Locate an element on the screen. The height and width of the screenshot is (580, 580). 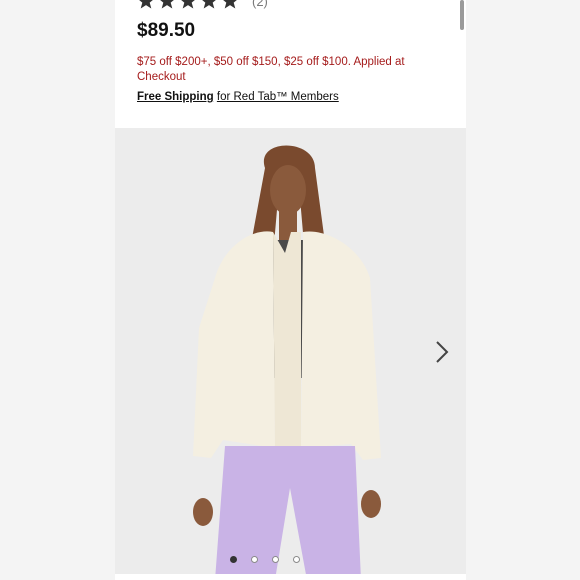
free-shipping-link: Free Shipping is located at coordinates (175, 97).